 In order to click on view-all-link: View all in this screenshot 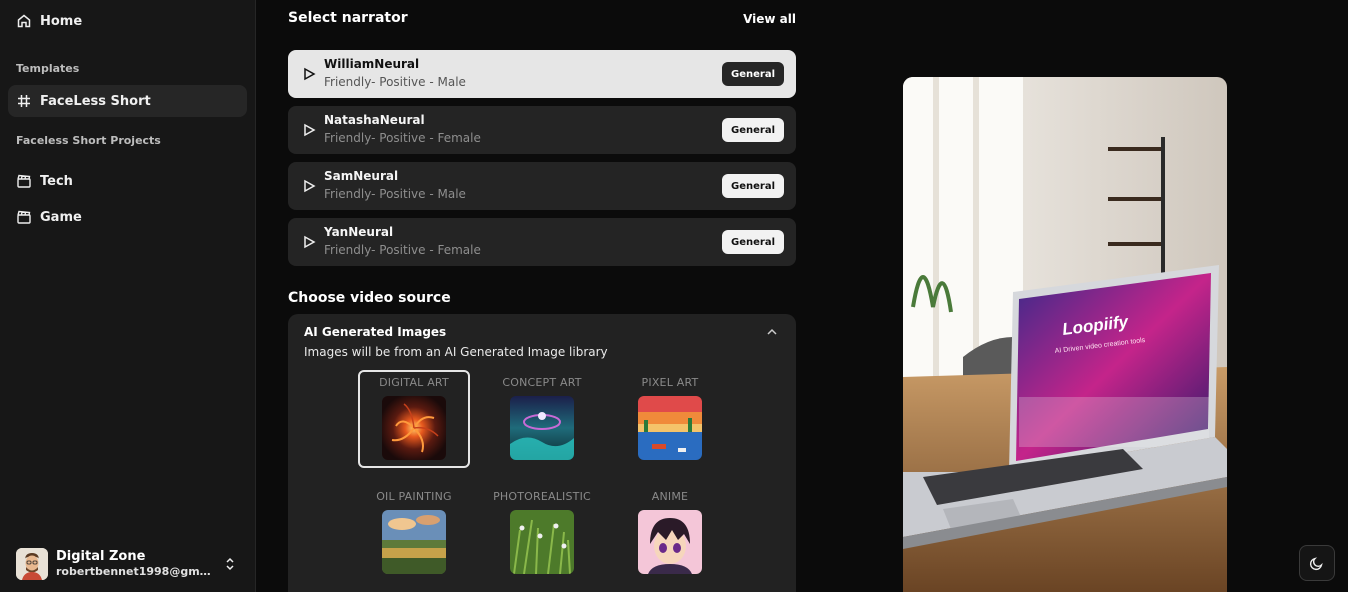, I will do `click(769, 19)`.